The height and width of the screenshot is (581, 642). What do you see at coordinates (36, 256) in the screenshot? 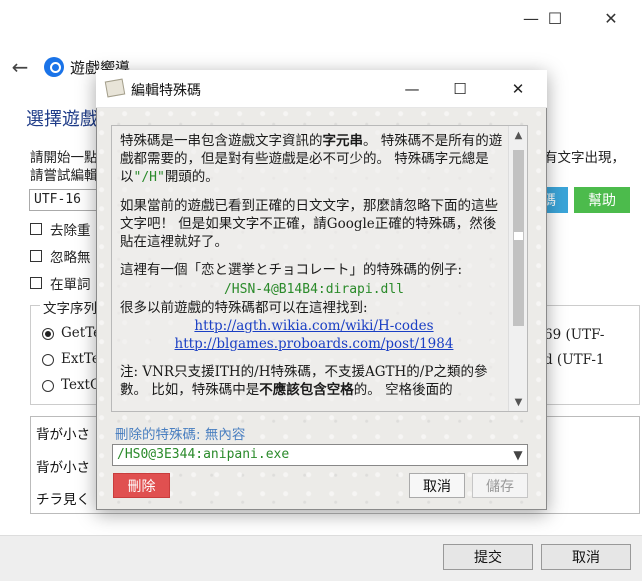
I see `checkbox-ignore` at bounding box center [36, 256].